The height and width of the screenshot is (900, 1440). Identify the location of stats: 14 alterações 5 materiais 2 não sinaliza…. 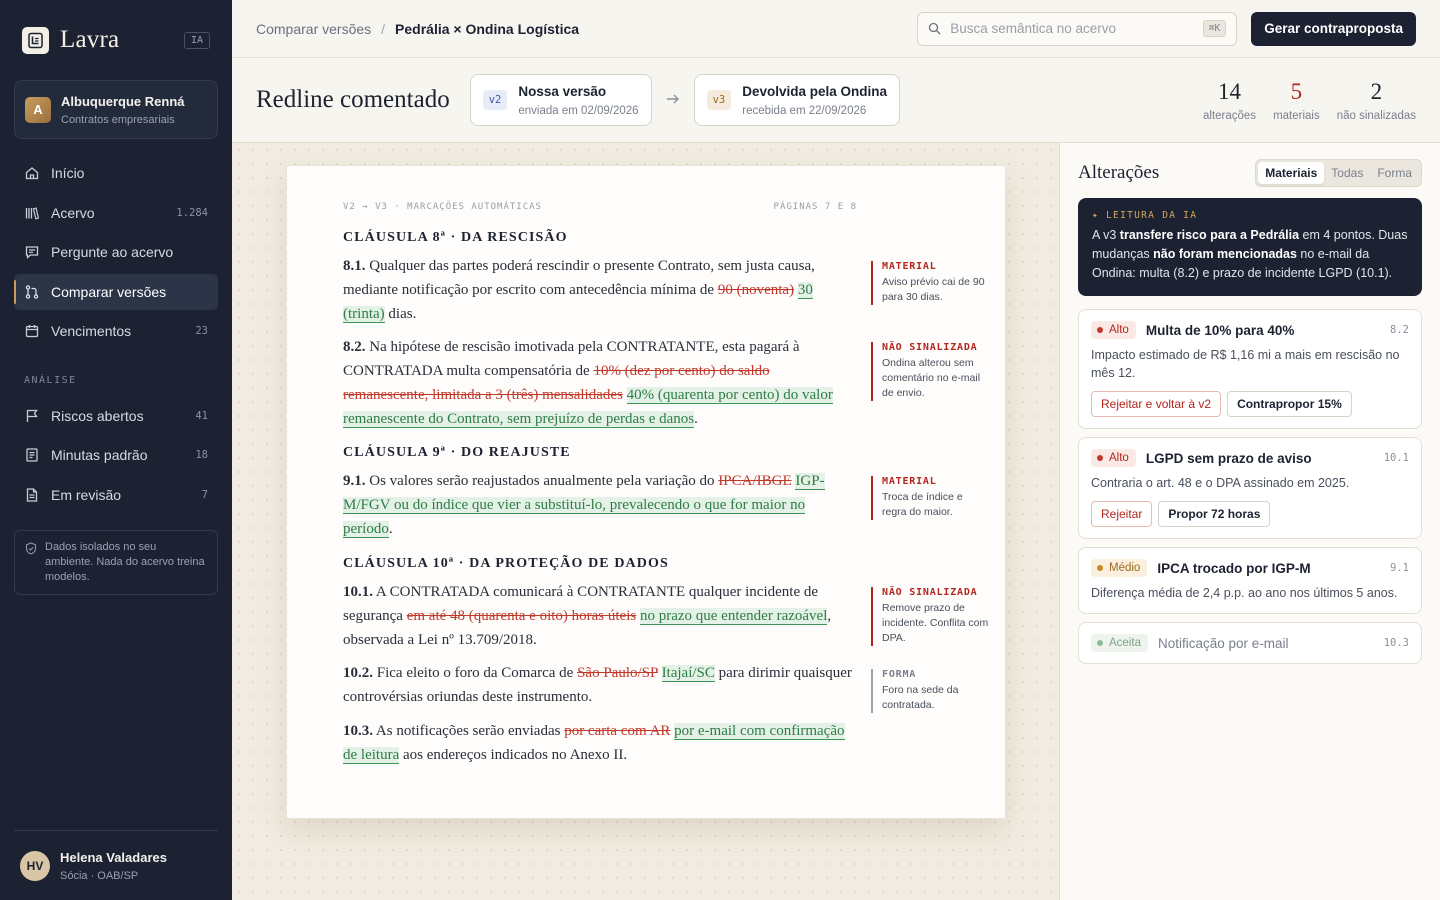
(1301, 100).